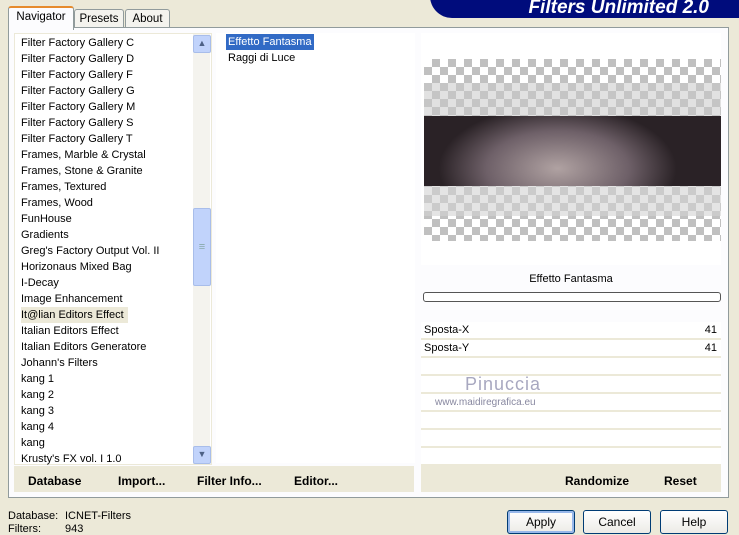 The image size is (739, 535). Describe the element at coordinates (77, 139) in the screenshot. I see `category-item: Filter Factory Gallery T` at that location.